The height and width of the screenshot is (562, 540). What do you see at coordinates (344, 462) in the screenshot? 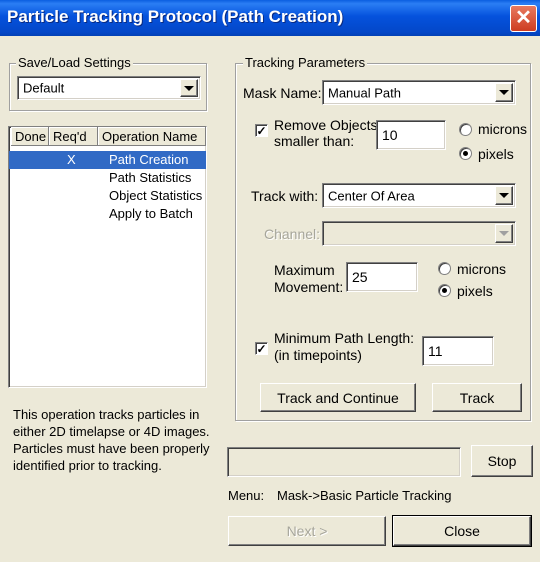
I see `progress-bar` at bounding box center [344, 462].